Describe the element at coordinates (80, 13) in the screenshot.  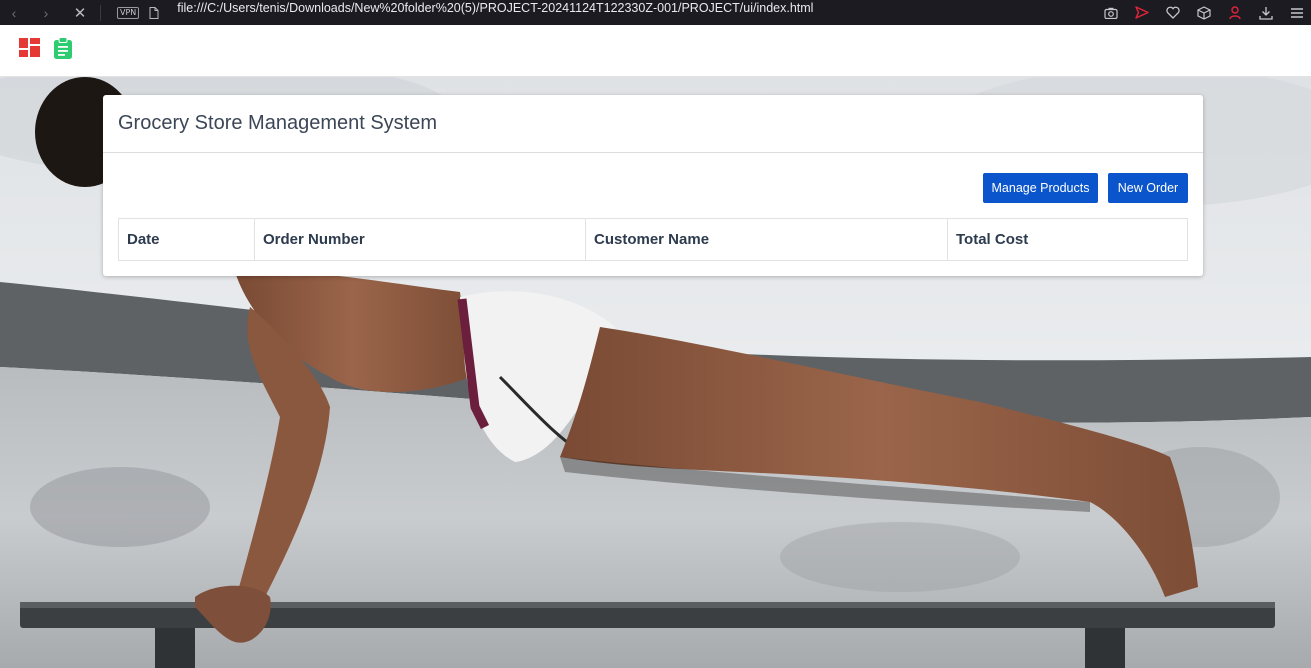
I see `stop-icon: ✕` at that location.